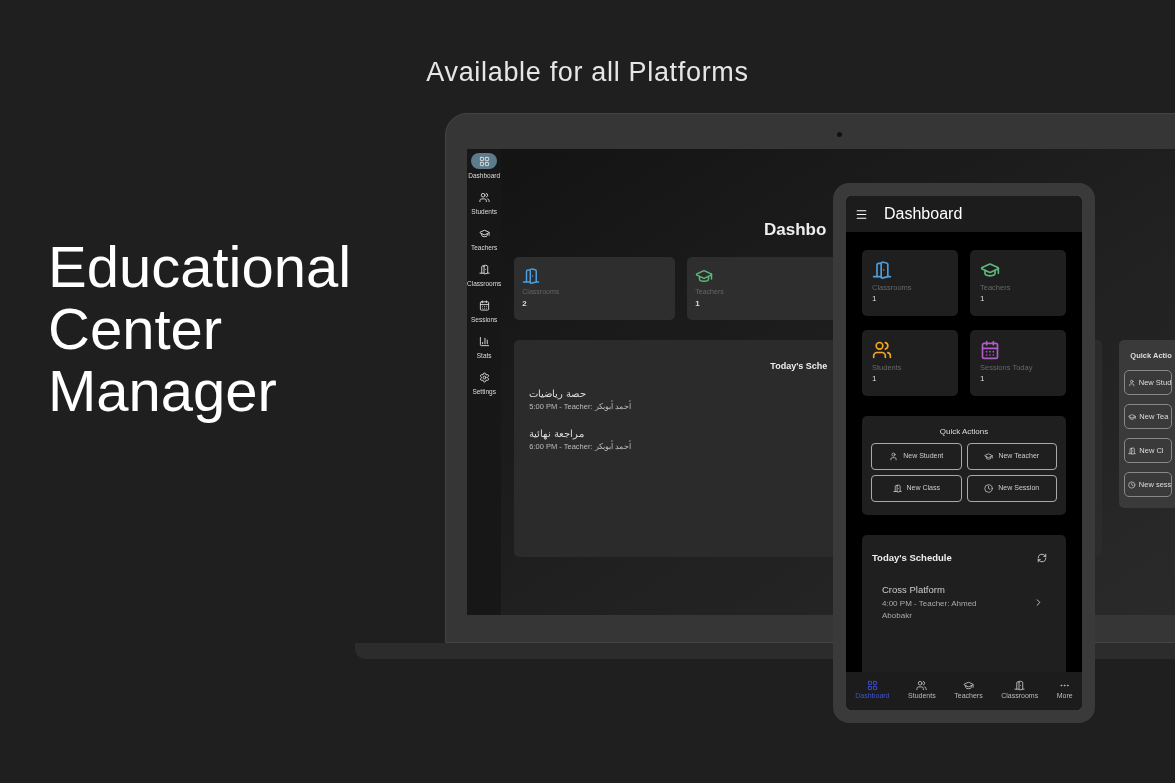  I want to click on camera-icon, so click(839, 134).